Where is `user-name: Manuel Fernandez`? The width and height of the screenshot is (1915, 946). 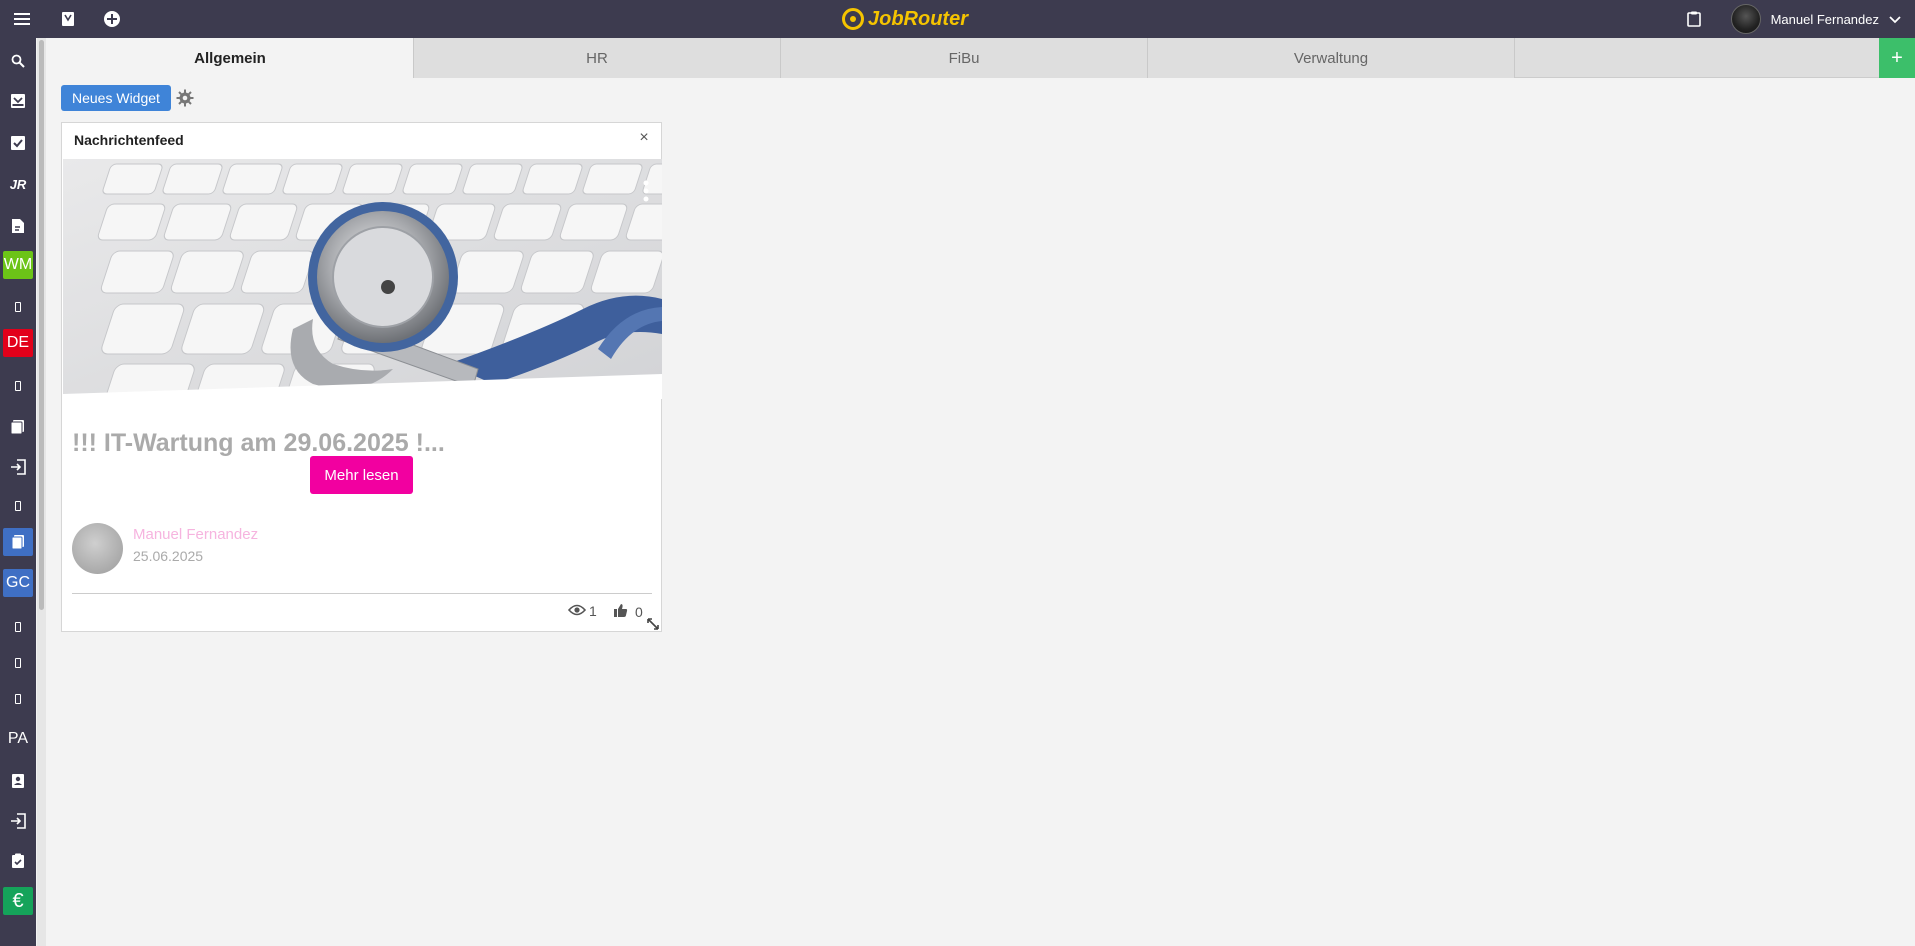
user-name: Manuel Fernandez is located at coordinates (1825, 19).